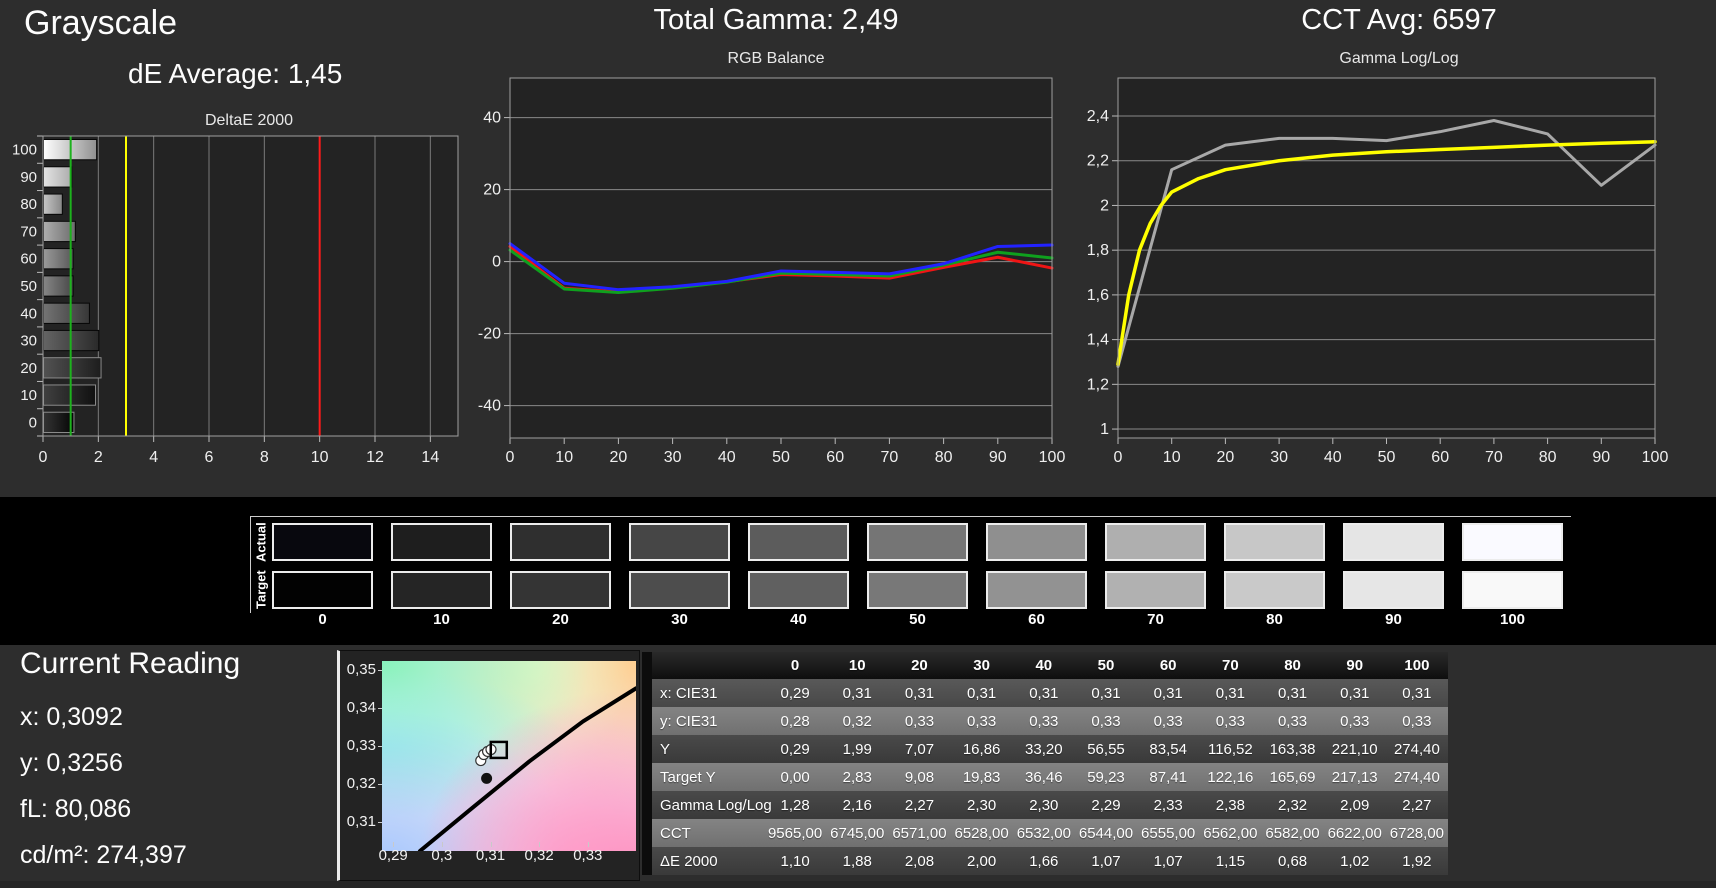 Image resolution: width=1716 pixels, height=888 pixels. I want to click on cie-y-tick-label: 0,33, so click(361, 746).